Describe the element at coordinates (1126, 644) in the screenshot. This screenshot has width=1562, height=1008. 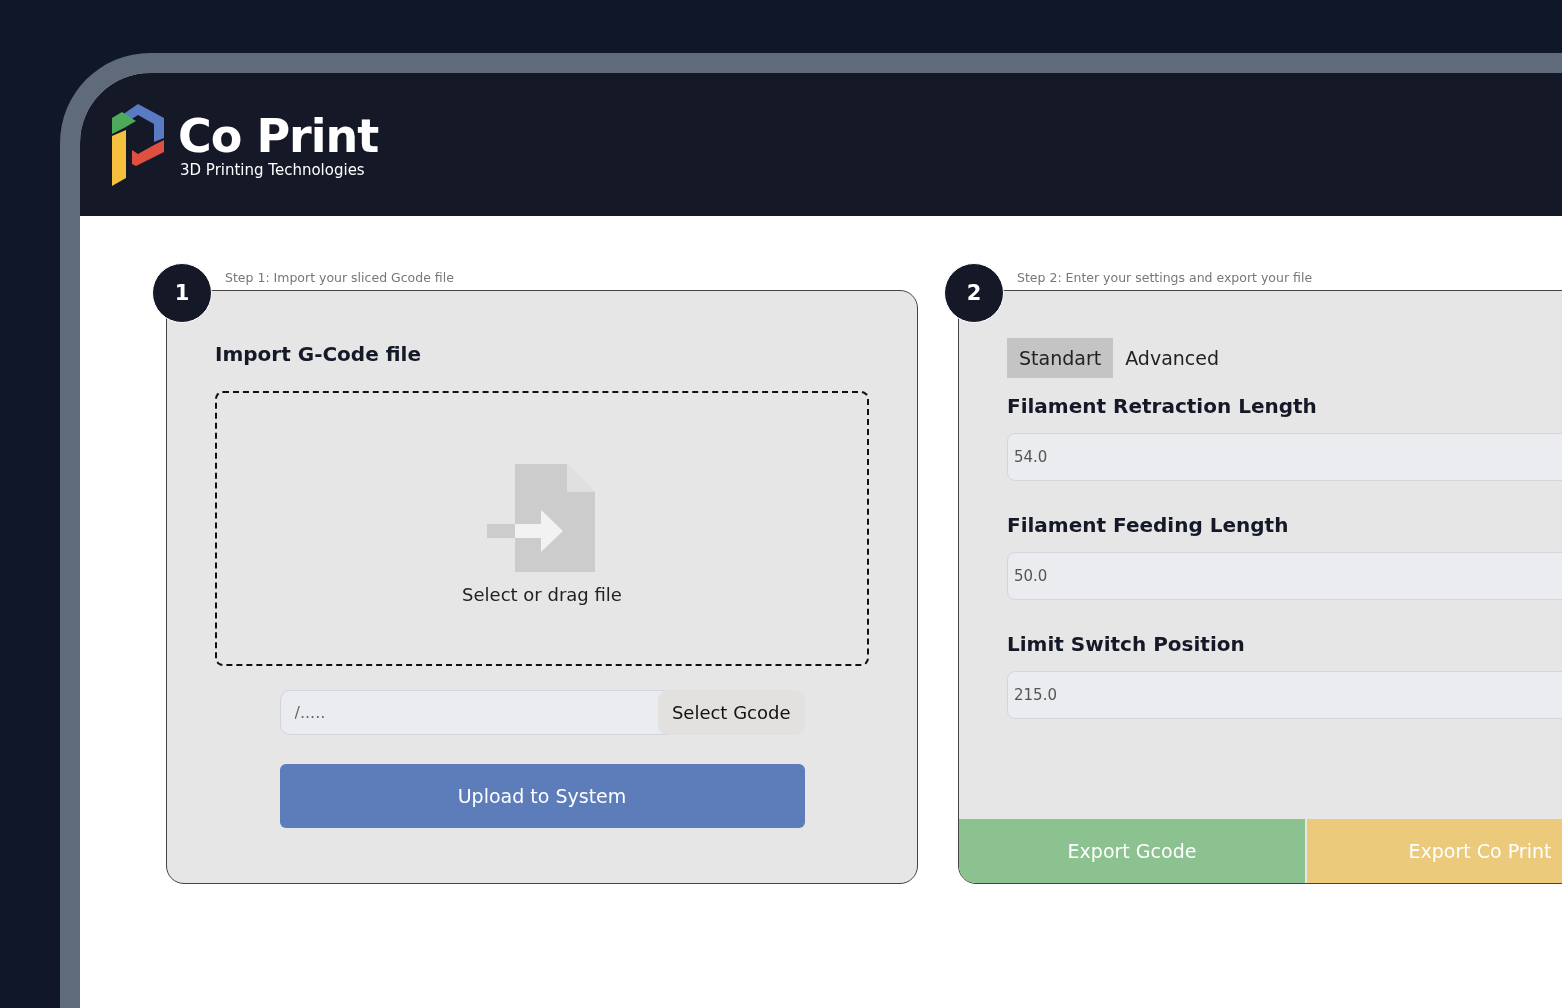
I see `field-label: Limit Switch Position` at that location.